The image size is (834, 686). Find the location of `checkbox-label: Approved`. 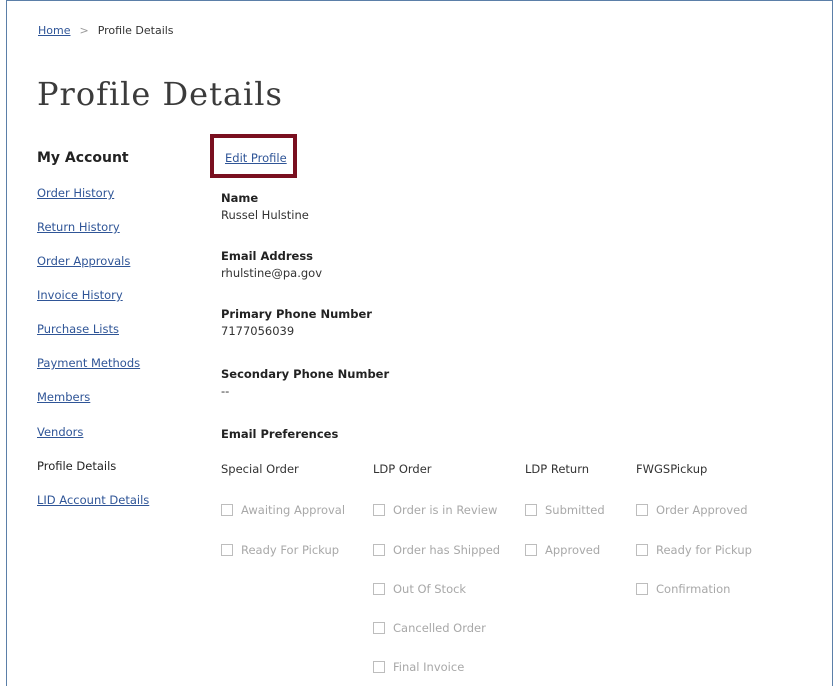

checkbox-label: Approved is located at coordinates (573, 550).